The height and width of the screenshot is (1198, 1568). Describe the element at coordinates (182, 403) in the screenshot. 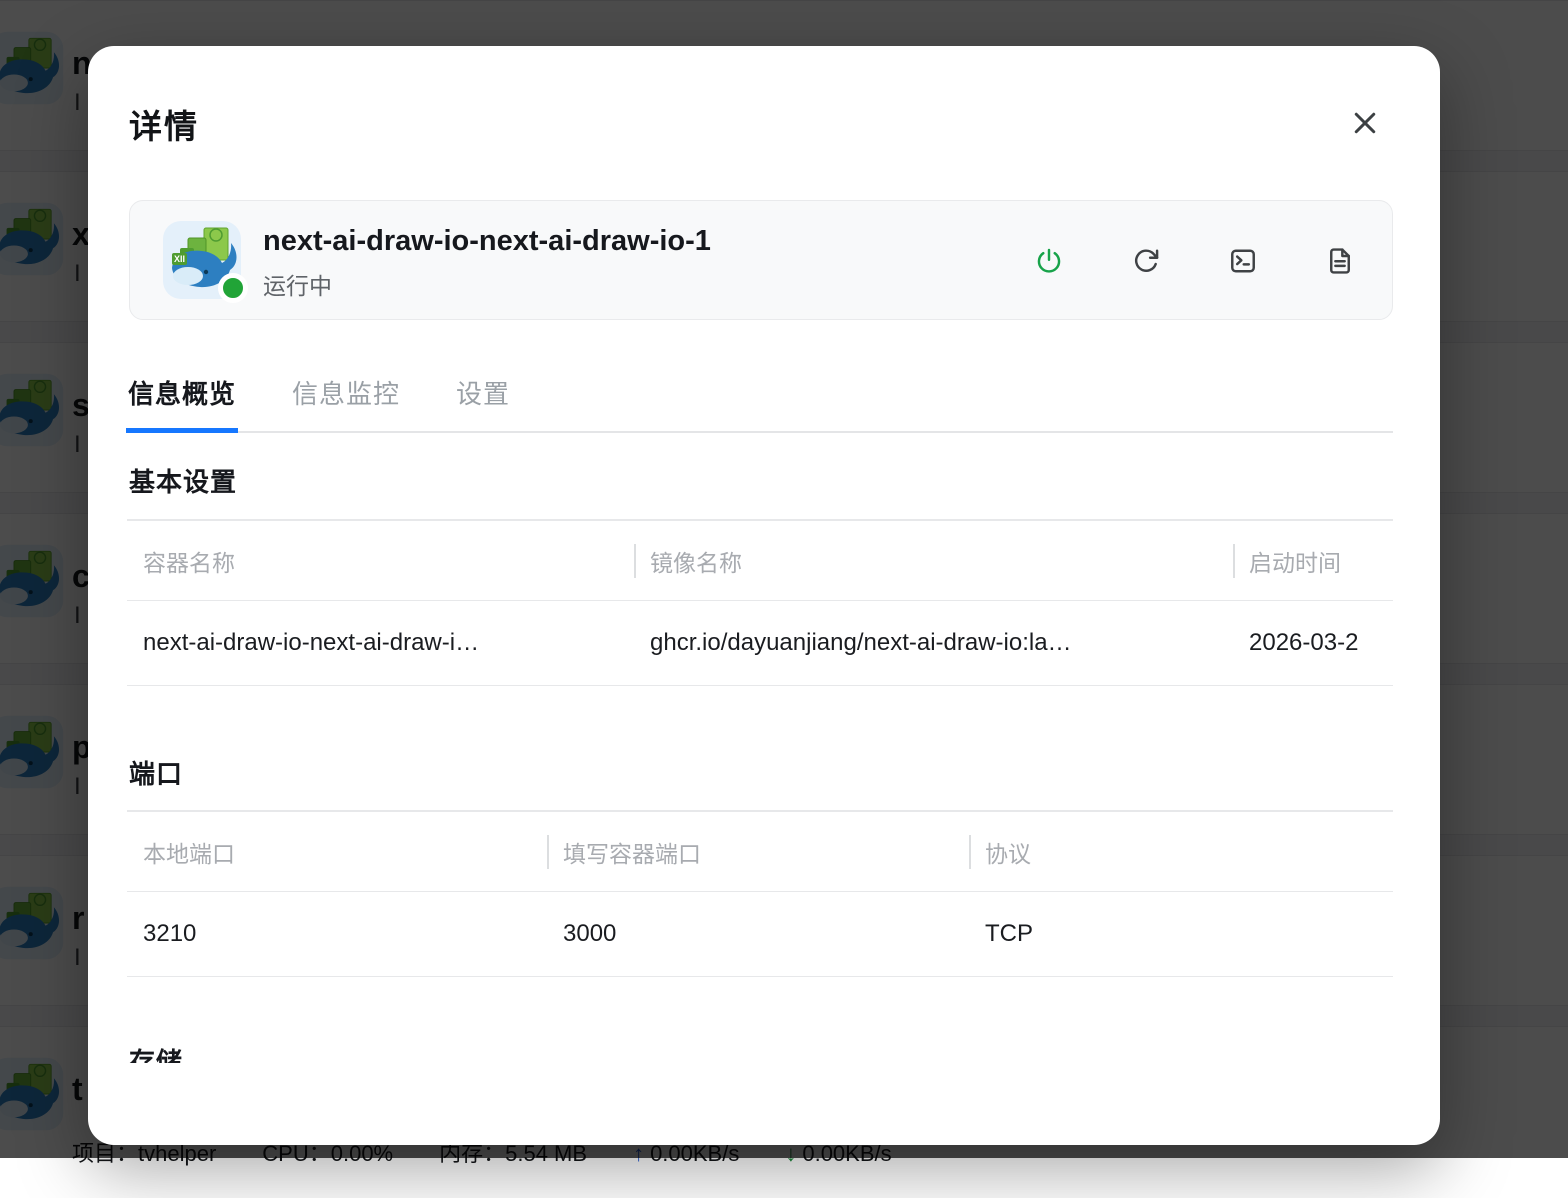

I see `tab-info-overview: 信息概览` at that location.